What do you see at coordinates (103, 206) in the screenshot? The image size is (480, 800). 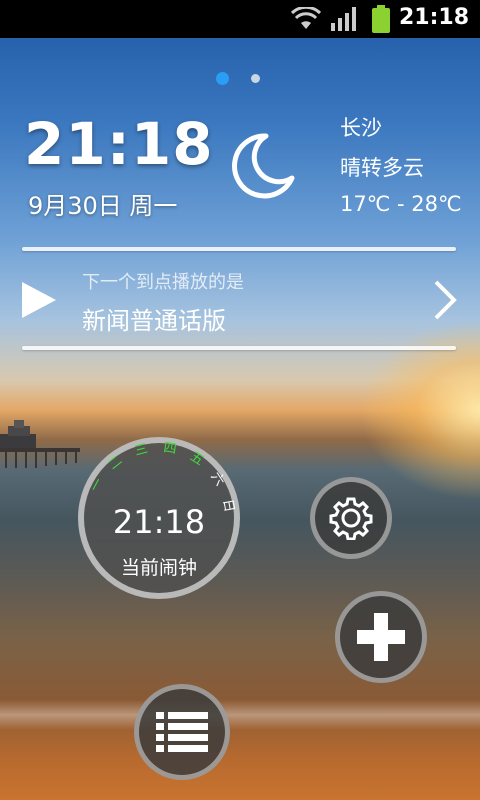 I see `clock-date: 9月30日 周一` at bounding box center [103, 206].